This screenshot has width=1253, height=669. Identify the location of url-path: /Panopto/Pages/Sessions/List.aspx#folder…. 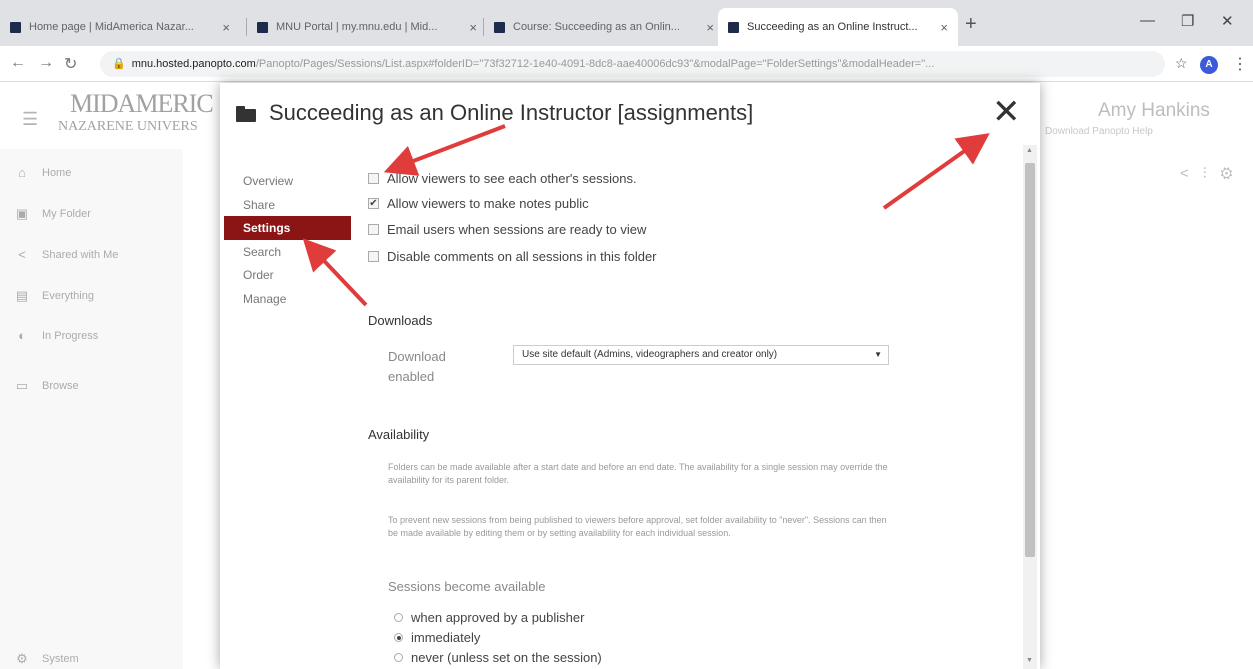
(595, 64).